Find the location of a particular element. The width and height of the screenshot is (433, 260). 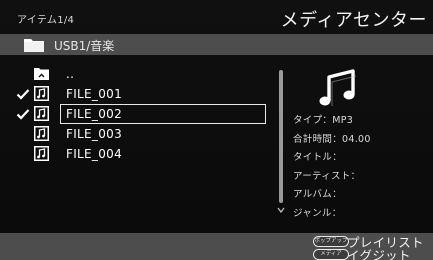

header: アイテム1/4 メディアセンター is located at coordinates (216, 17).